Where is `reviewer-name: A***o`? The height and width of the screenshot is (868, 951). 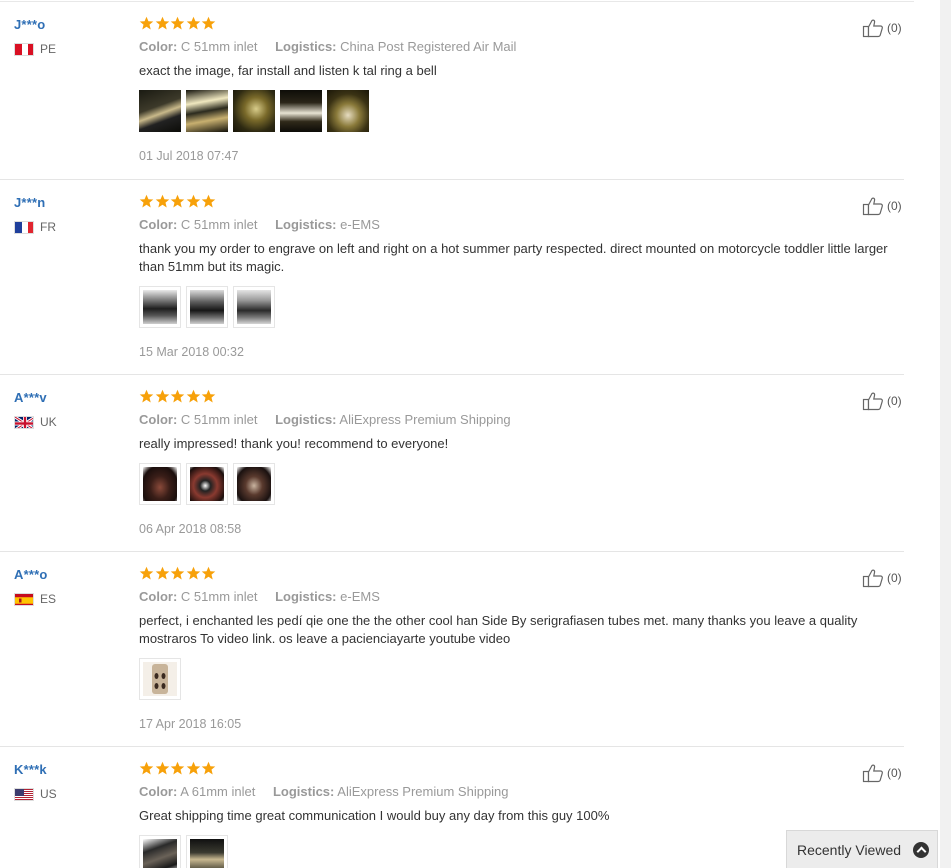 reviewer-name: A***o is located at coordinates (31, 574).